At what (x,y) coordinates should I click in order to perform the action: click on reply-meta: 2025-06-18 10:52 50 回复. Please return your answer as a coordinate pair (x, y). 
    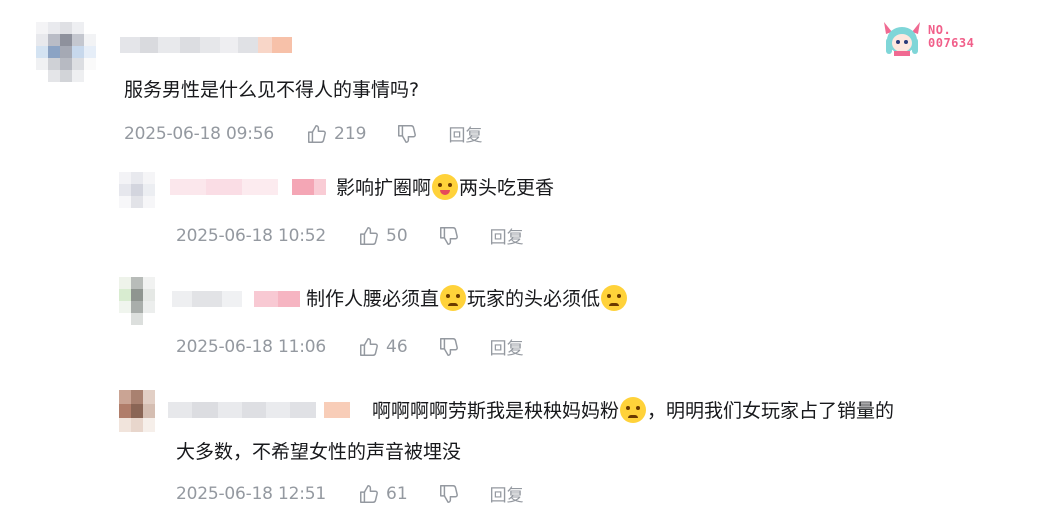
    Looking at the image, I should click on (350, 236).